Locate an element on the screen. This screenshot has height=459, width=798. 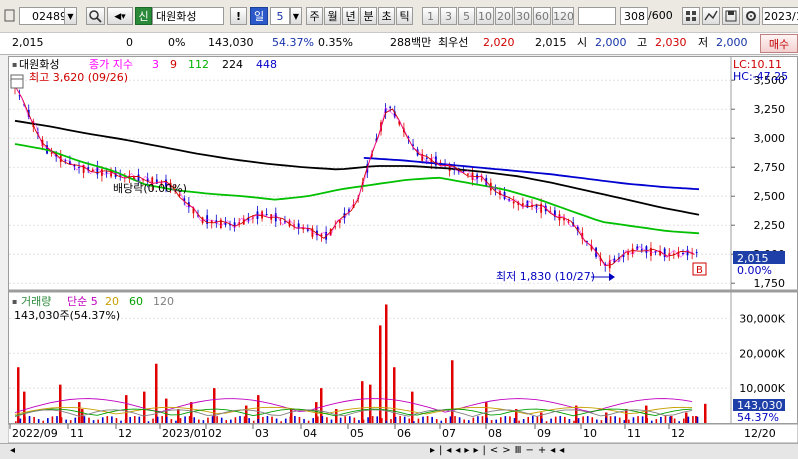
hc-label: HC:-47.25 is located at coordinates (760, 76).